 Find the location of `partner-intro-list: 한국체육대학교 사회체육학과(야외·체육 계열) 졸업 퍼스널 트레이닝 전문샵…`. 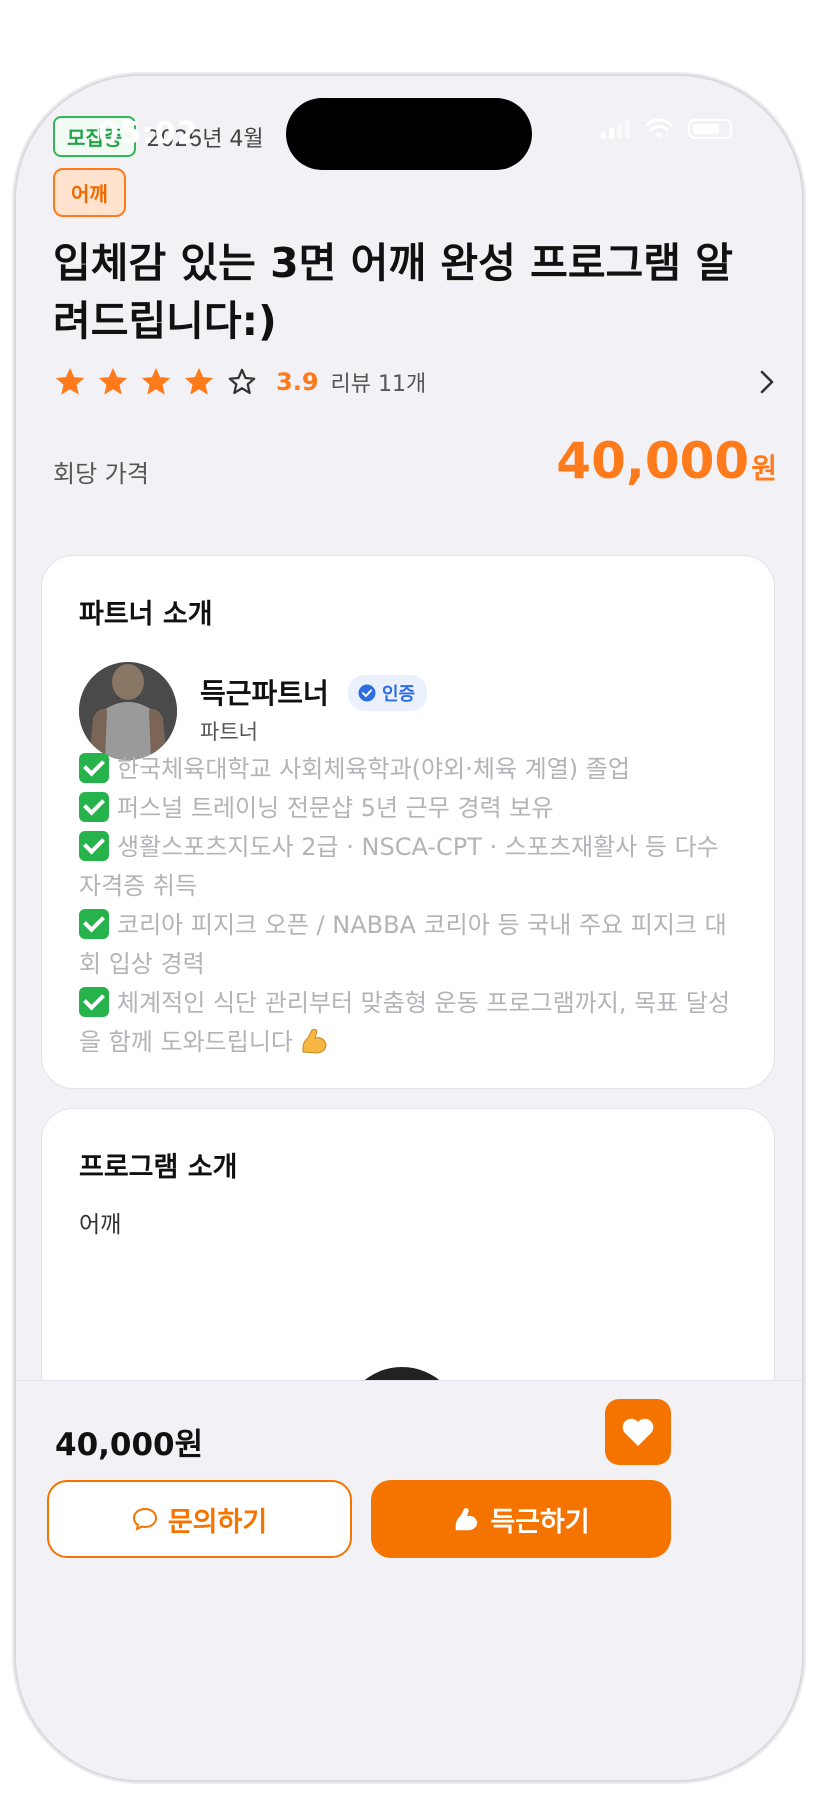

partner-intro-list: 한국체육대학교 사회체육학과(야외·체육 계열) 졸업 퍼스널 트레이닝 전문샵… is located at coordinates (411, 906).